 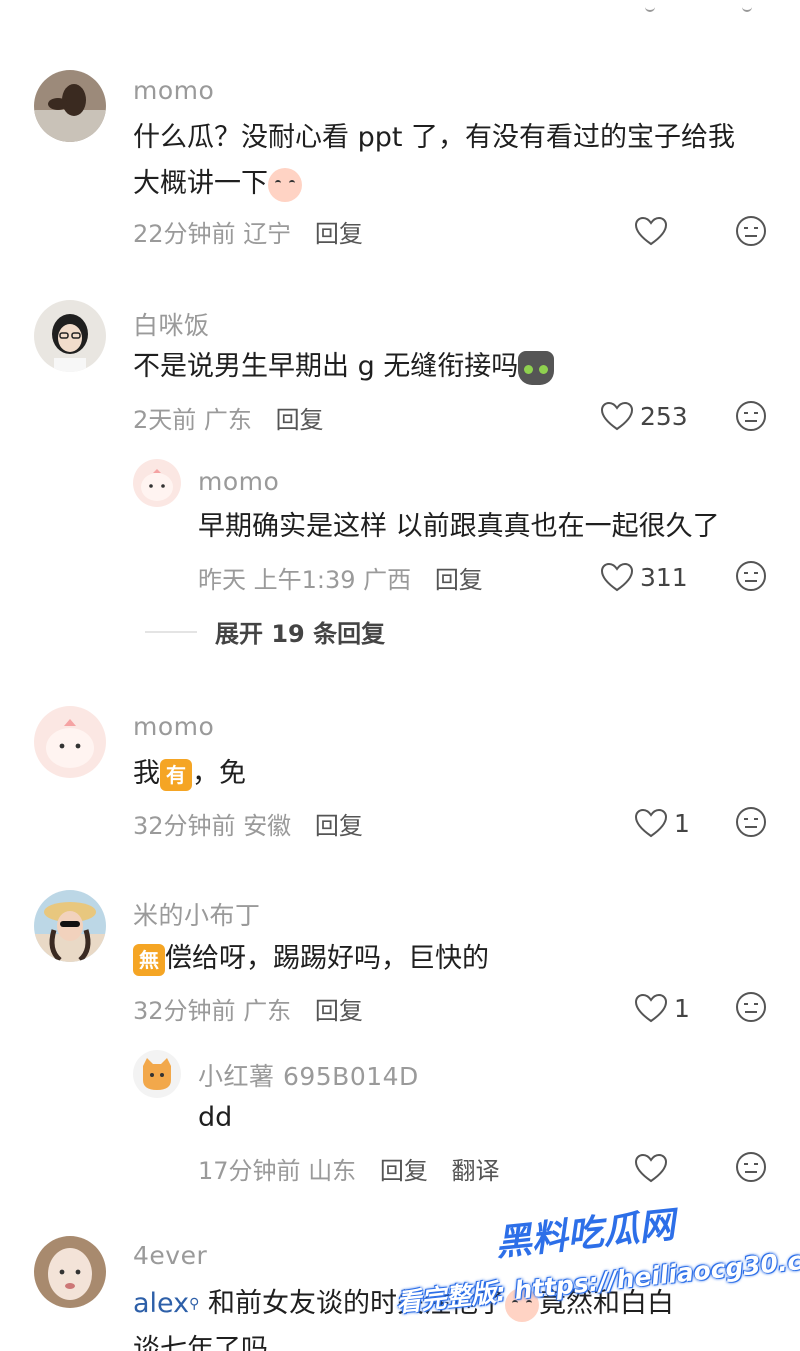 I want to click on like-button: 311, so click(x=644, y=577).